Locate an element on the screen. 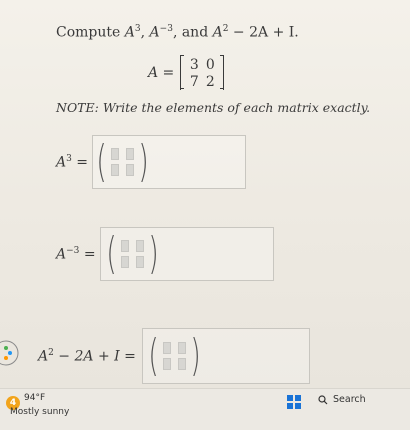 Image resolution: width=410 pixels, height=430 pixels. prompt-exp: −3 is located at coordinates (166, 29).